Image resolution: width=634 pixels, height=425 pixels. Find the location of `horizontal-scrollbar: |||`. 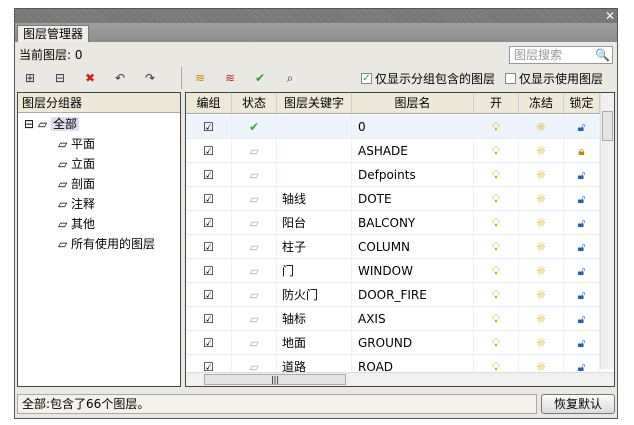

horizontal-scrollbar: ||| is located at coordinates (400, 379).